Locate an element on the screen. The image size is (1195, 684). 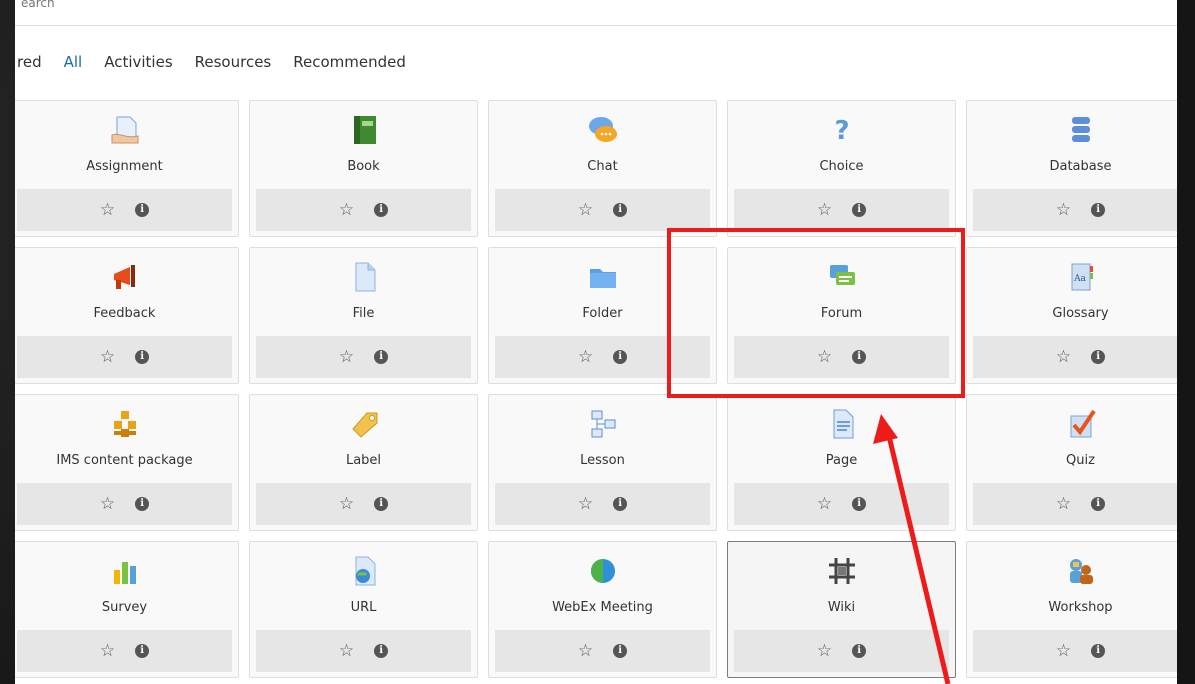
module-name: Lesson is located at coordinates (602, 460).